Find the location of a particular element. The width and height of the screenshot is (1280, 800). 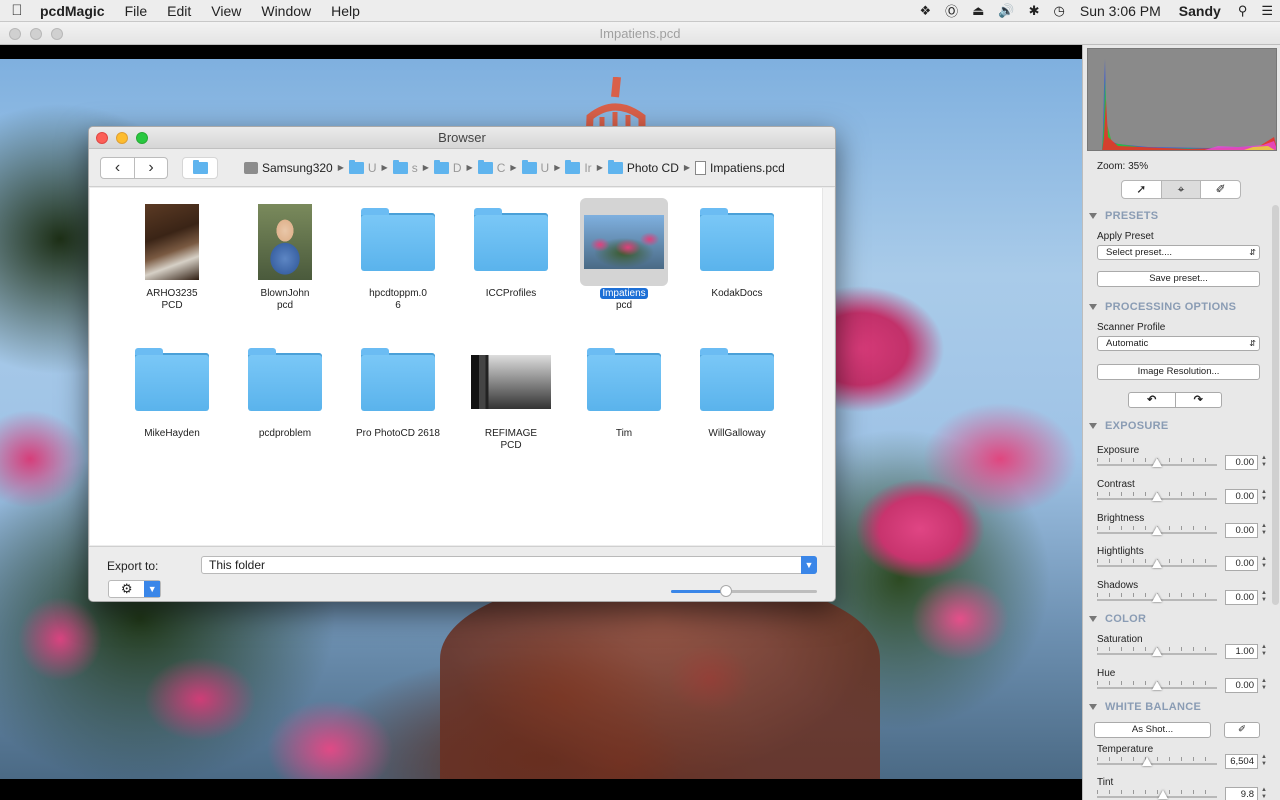

volume-icon: 🔊 is located at coordinates (1006, 11).